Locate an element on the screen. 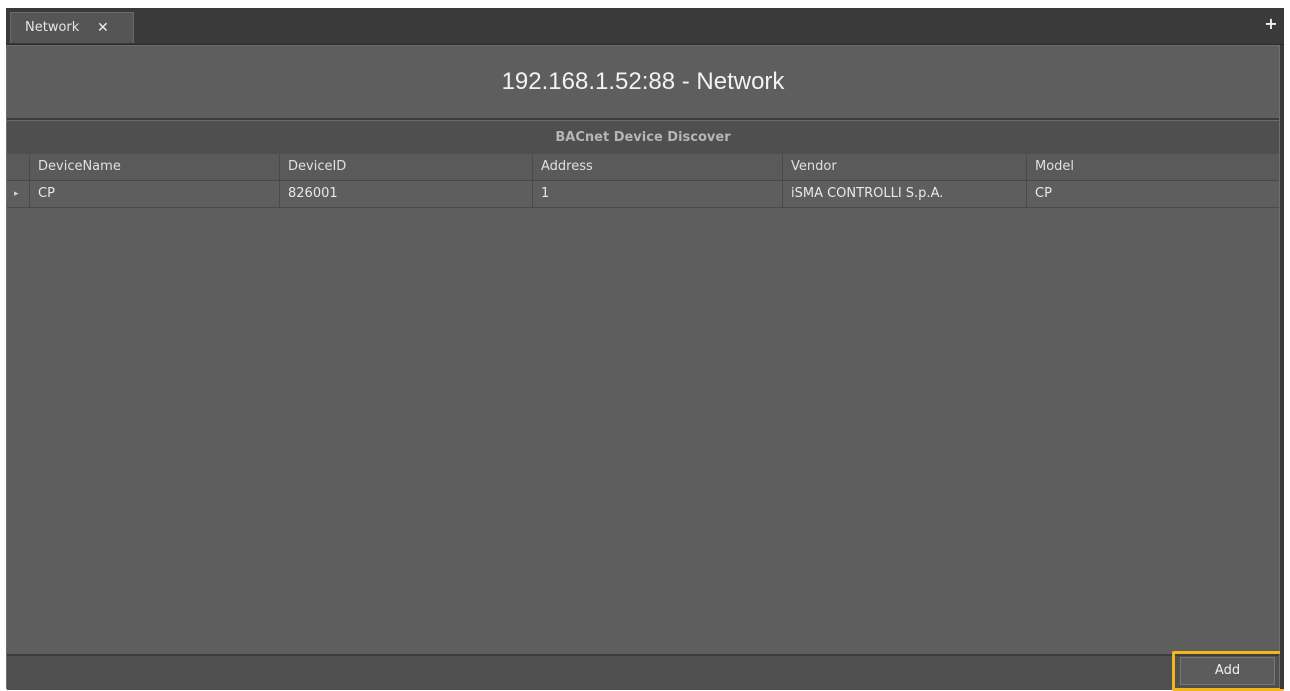 Image resolution: width=1290 pixels, height=691 pixels. tab-label: Network is located at coordinates (52, 27).